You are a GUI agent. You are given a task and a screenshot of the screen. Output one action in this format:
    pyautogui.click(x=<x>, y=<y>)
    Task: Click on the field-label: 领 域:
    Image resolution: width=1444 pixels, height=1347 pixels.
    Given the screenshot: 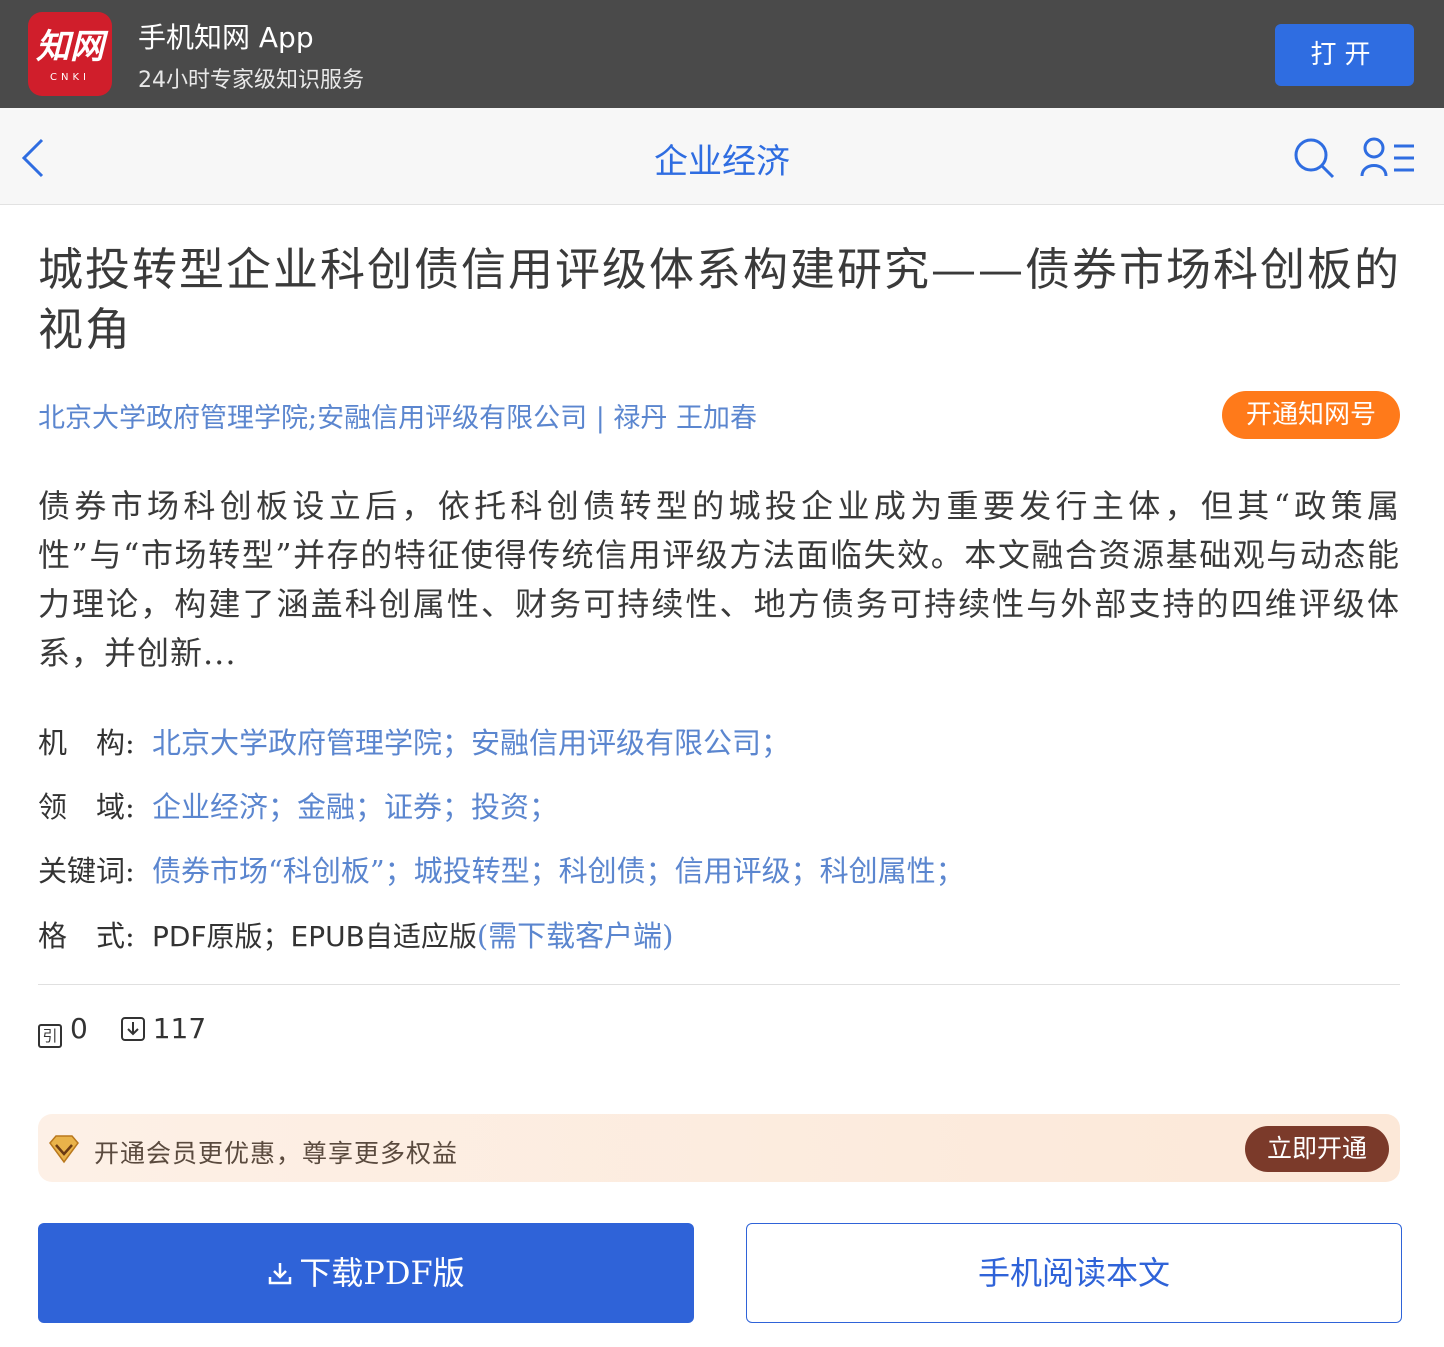 What is the action you would take?
    pyautogui.click(x=86, y=807)
    